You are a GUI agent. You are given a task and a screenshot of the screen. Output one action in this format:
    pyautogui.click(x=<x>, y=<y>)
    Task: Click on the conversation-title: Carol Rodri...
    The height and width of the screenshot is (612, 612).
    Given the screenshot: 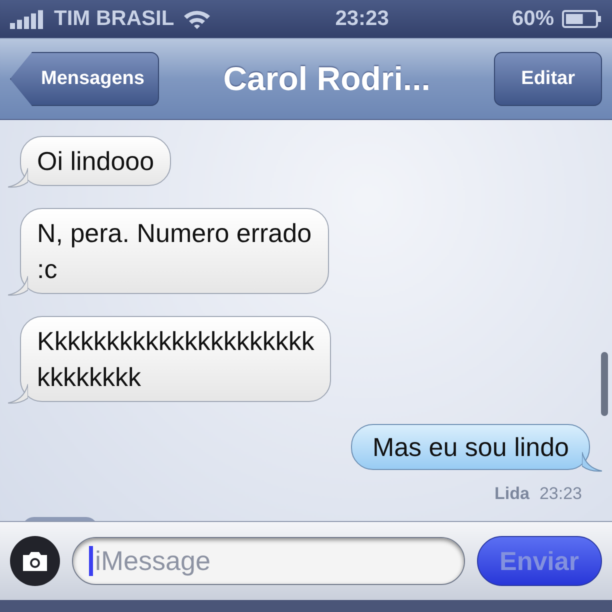 What is the action you would take?
    pyautogui.click(x=327, y=79)
    